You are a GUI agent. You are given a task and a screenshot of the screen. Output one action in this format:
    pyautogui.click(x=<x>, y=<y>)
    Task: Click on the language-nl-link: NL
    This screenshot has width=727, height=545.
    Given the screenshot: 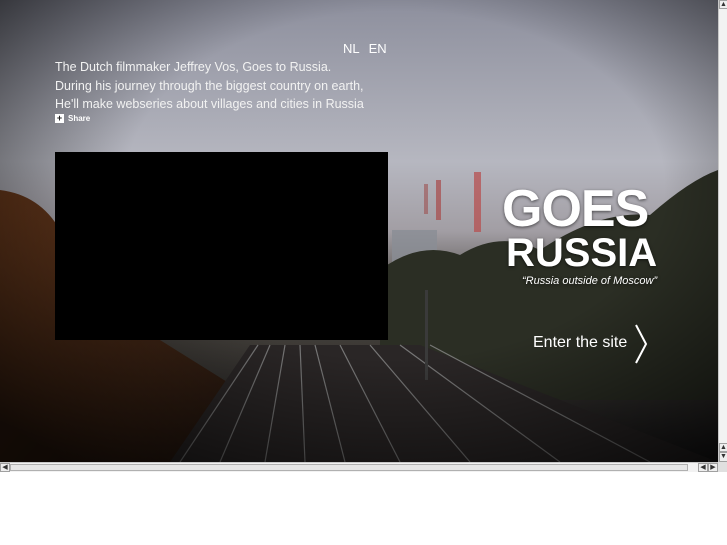 What is the action you would take?
    pyautogui.click(x=351, y=48)
    